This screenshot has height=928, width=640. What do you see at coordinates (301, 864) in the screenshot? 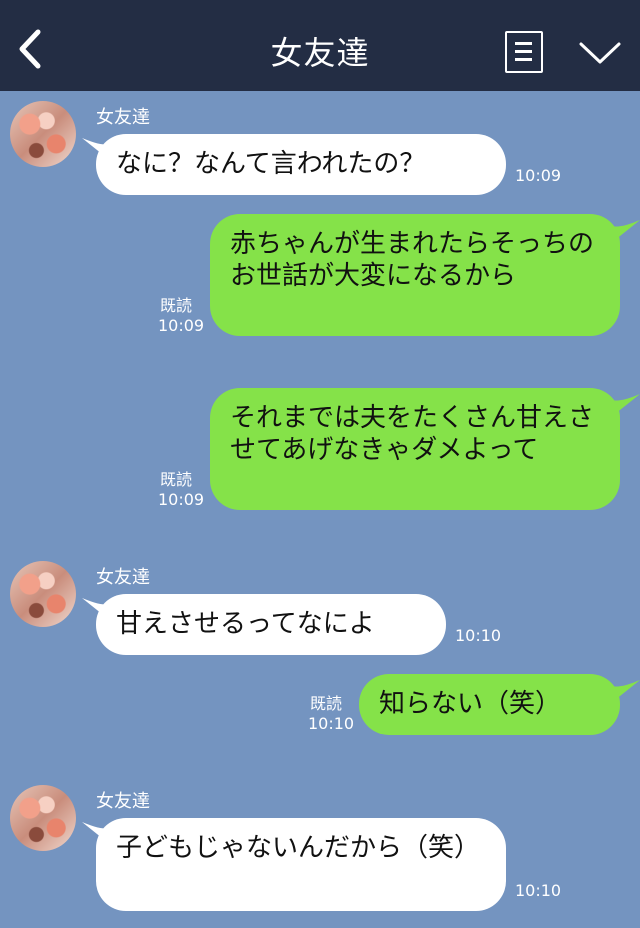
I see `message-bubble: 子どもじゃないんだから（笑）` at bounding box center [301, 864].